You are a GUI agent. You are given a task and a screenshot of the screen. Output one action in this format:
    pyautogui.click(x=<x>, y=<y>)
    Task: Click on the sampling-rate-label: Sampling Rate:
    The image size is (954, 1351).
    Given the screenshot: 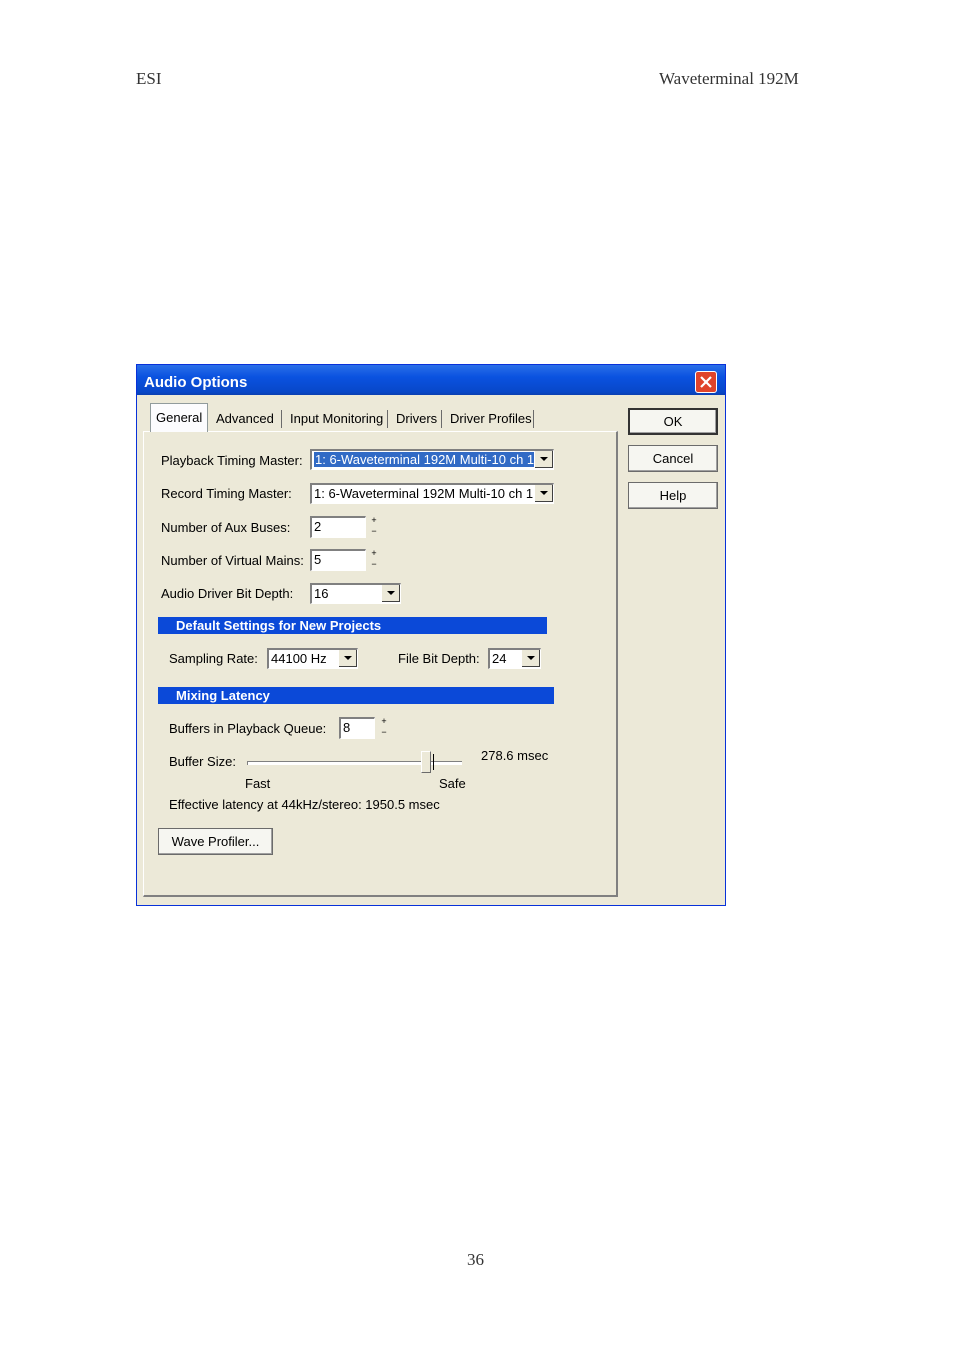 What is the action you would take?
    pyautogui.click(x=213, y=658)
    